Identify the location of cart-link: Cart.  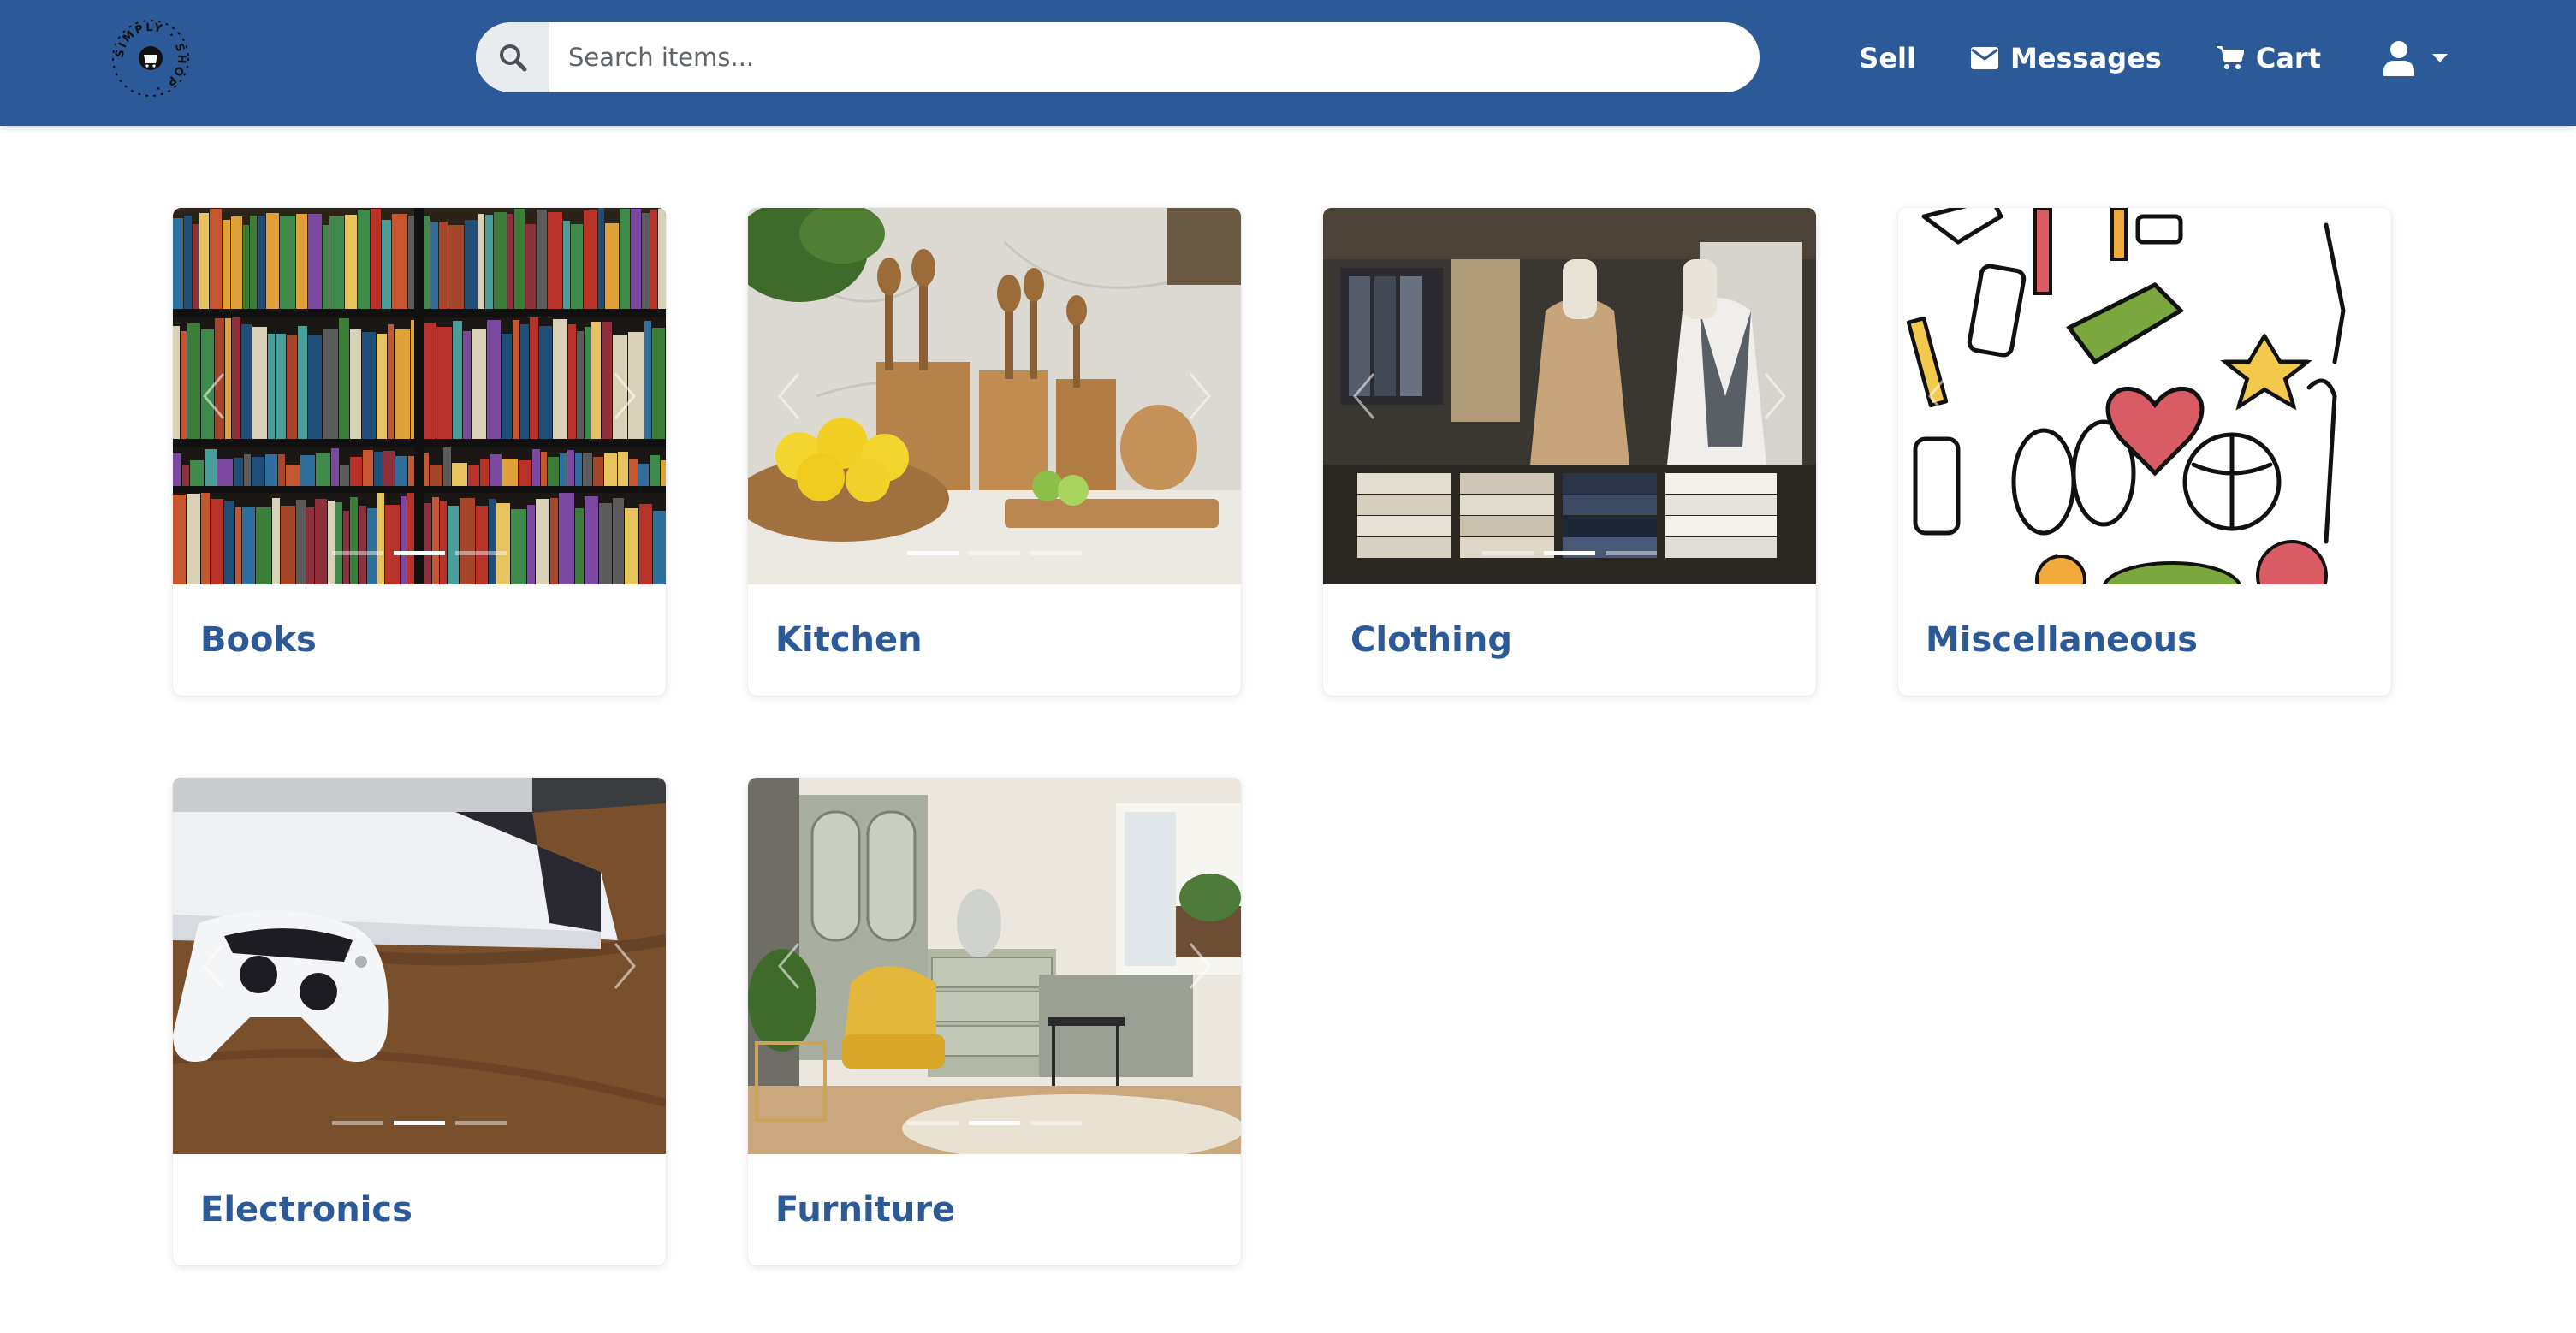
(2268, 58).